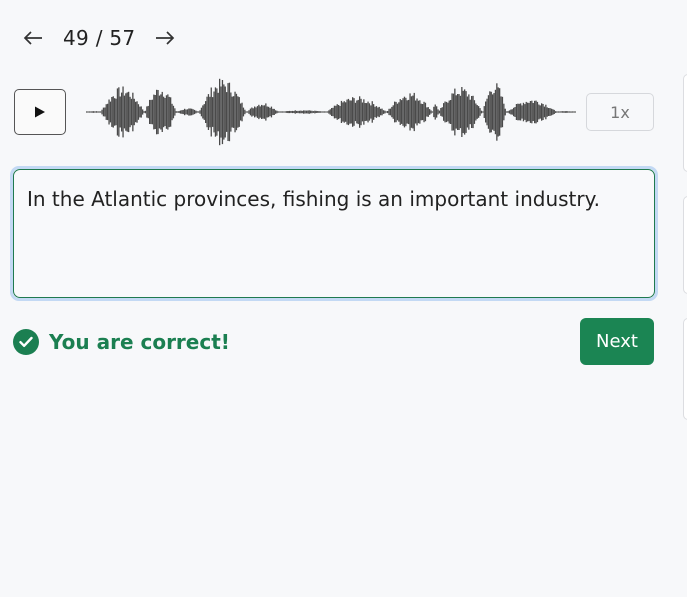 This screenshot has height=597, width=687. What do you see at coordinates (331, 112) in the screenshot?
I see `audio-waveform` at bounding box center [331, 112].